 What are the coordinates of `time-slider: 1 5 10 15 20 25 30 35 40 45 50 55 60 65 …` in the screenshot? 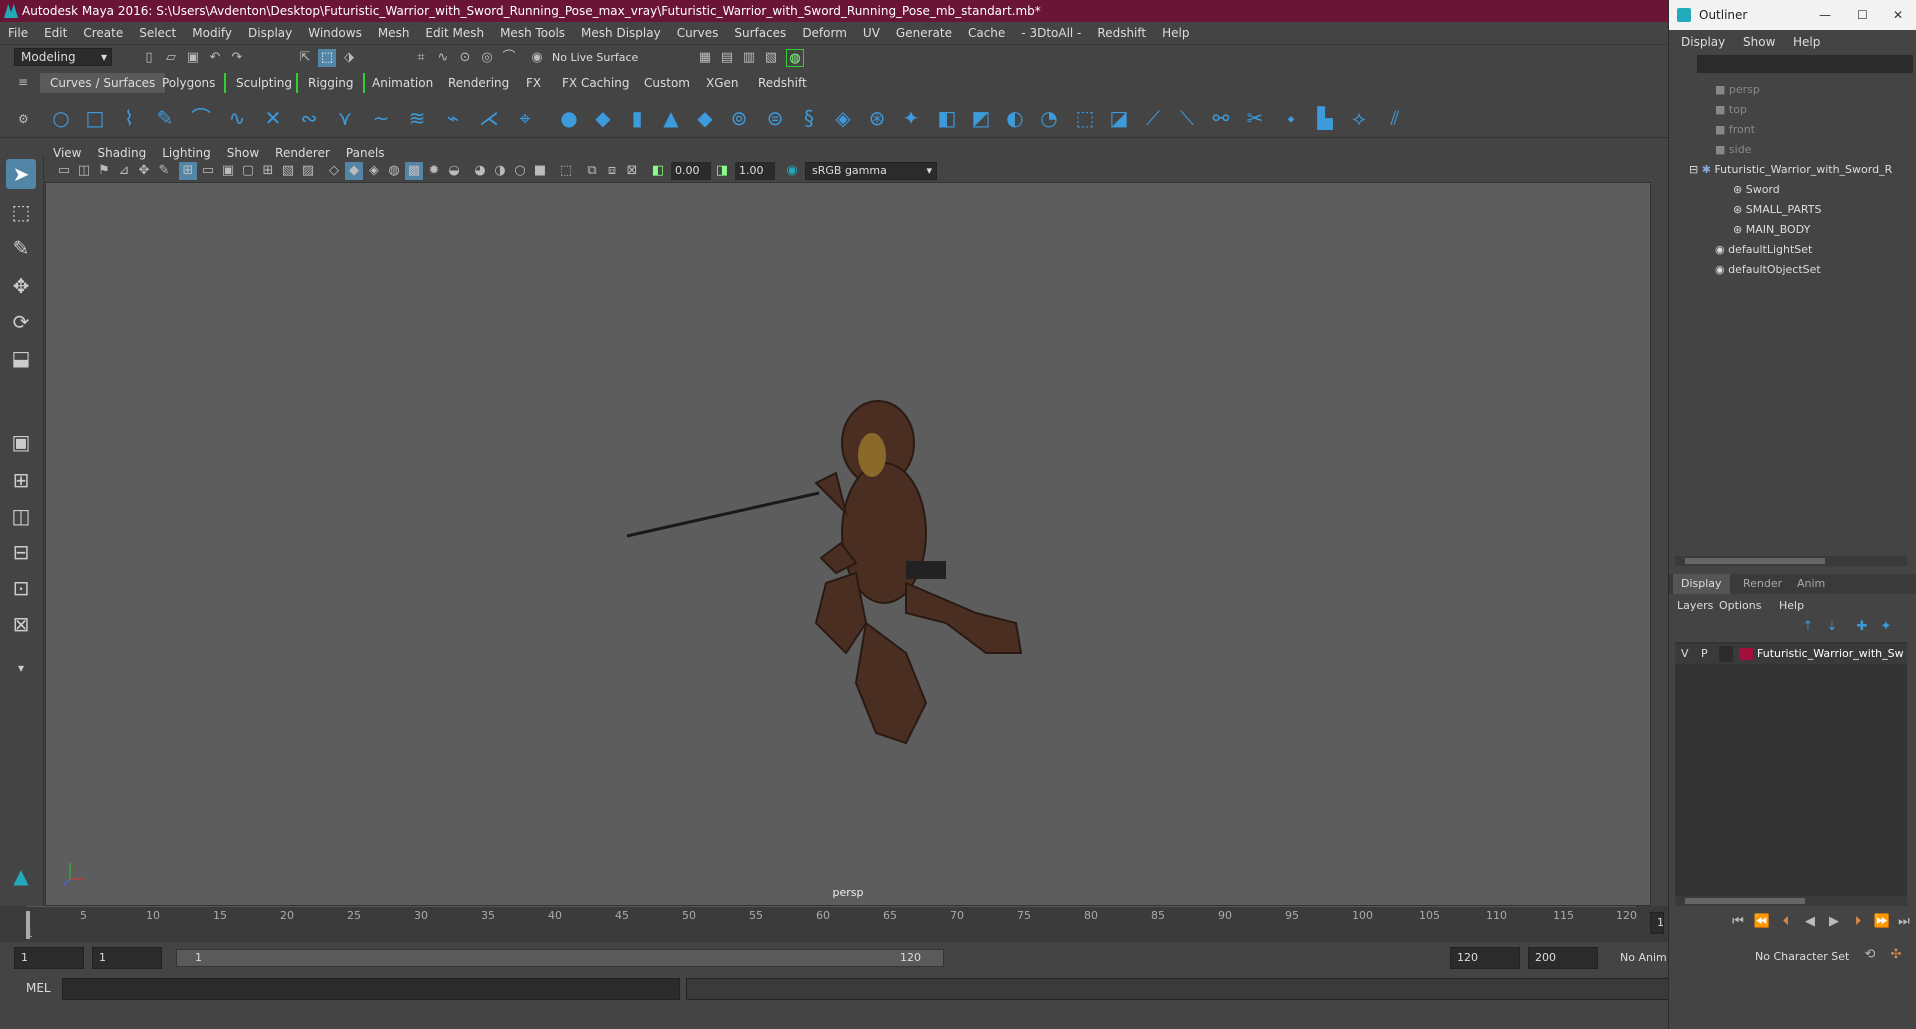 It's located at (834, 924).